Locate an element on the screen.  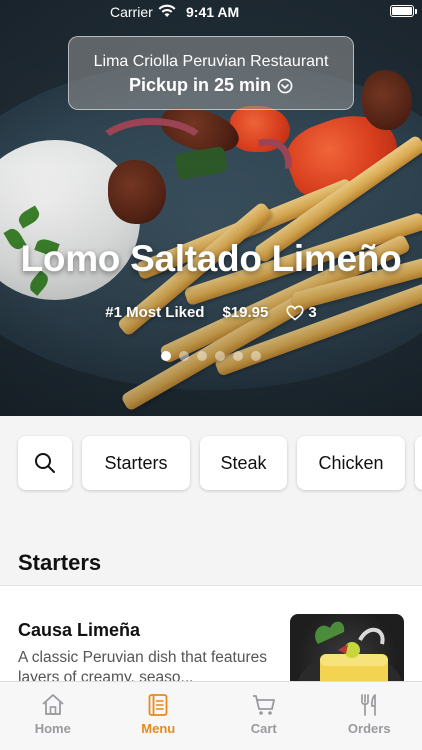
chevron-down-circle-icon is located at coordinates (285, 85).